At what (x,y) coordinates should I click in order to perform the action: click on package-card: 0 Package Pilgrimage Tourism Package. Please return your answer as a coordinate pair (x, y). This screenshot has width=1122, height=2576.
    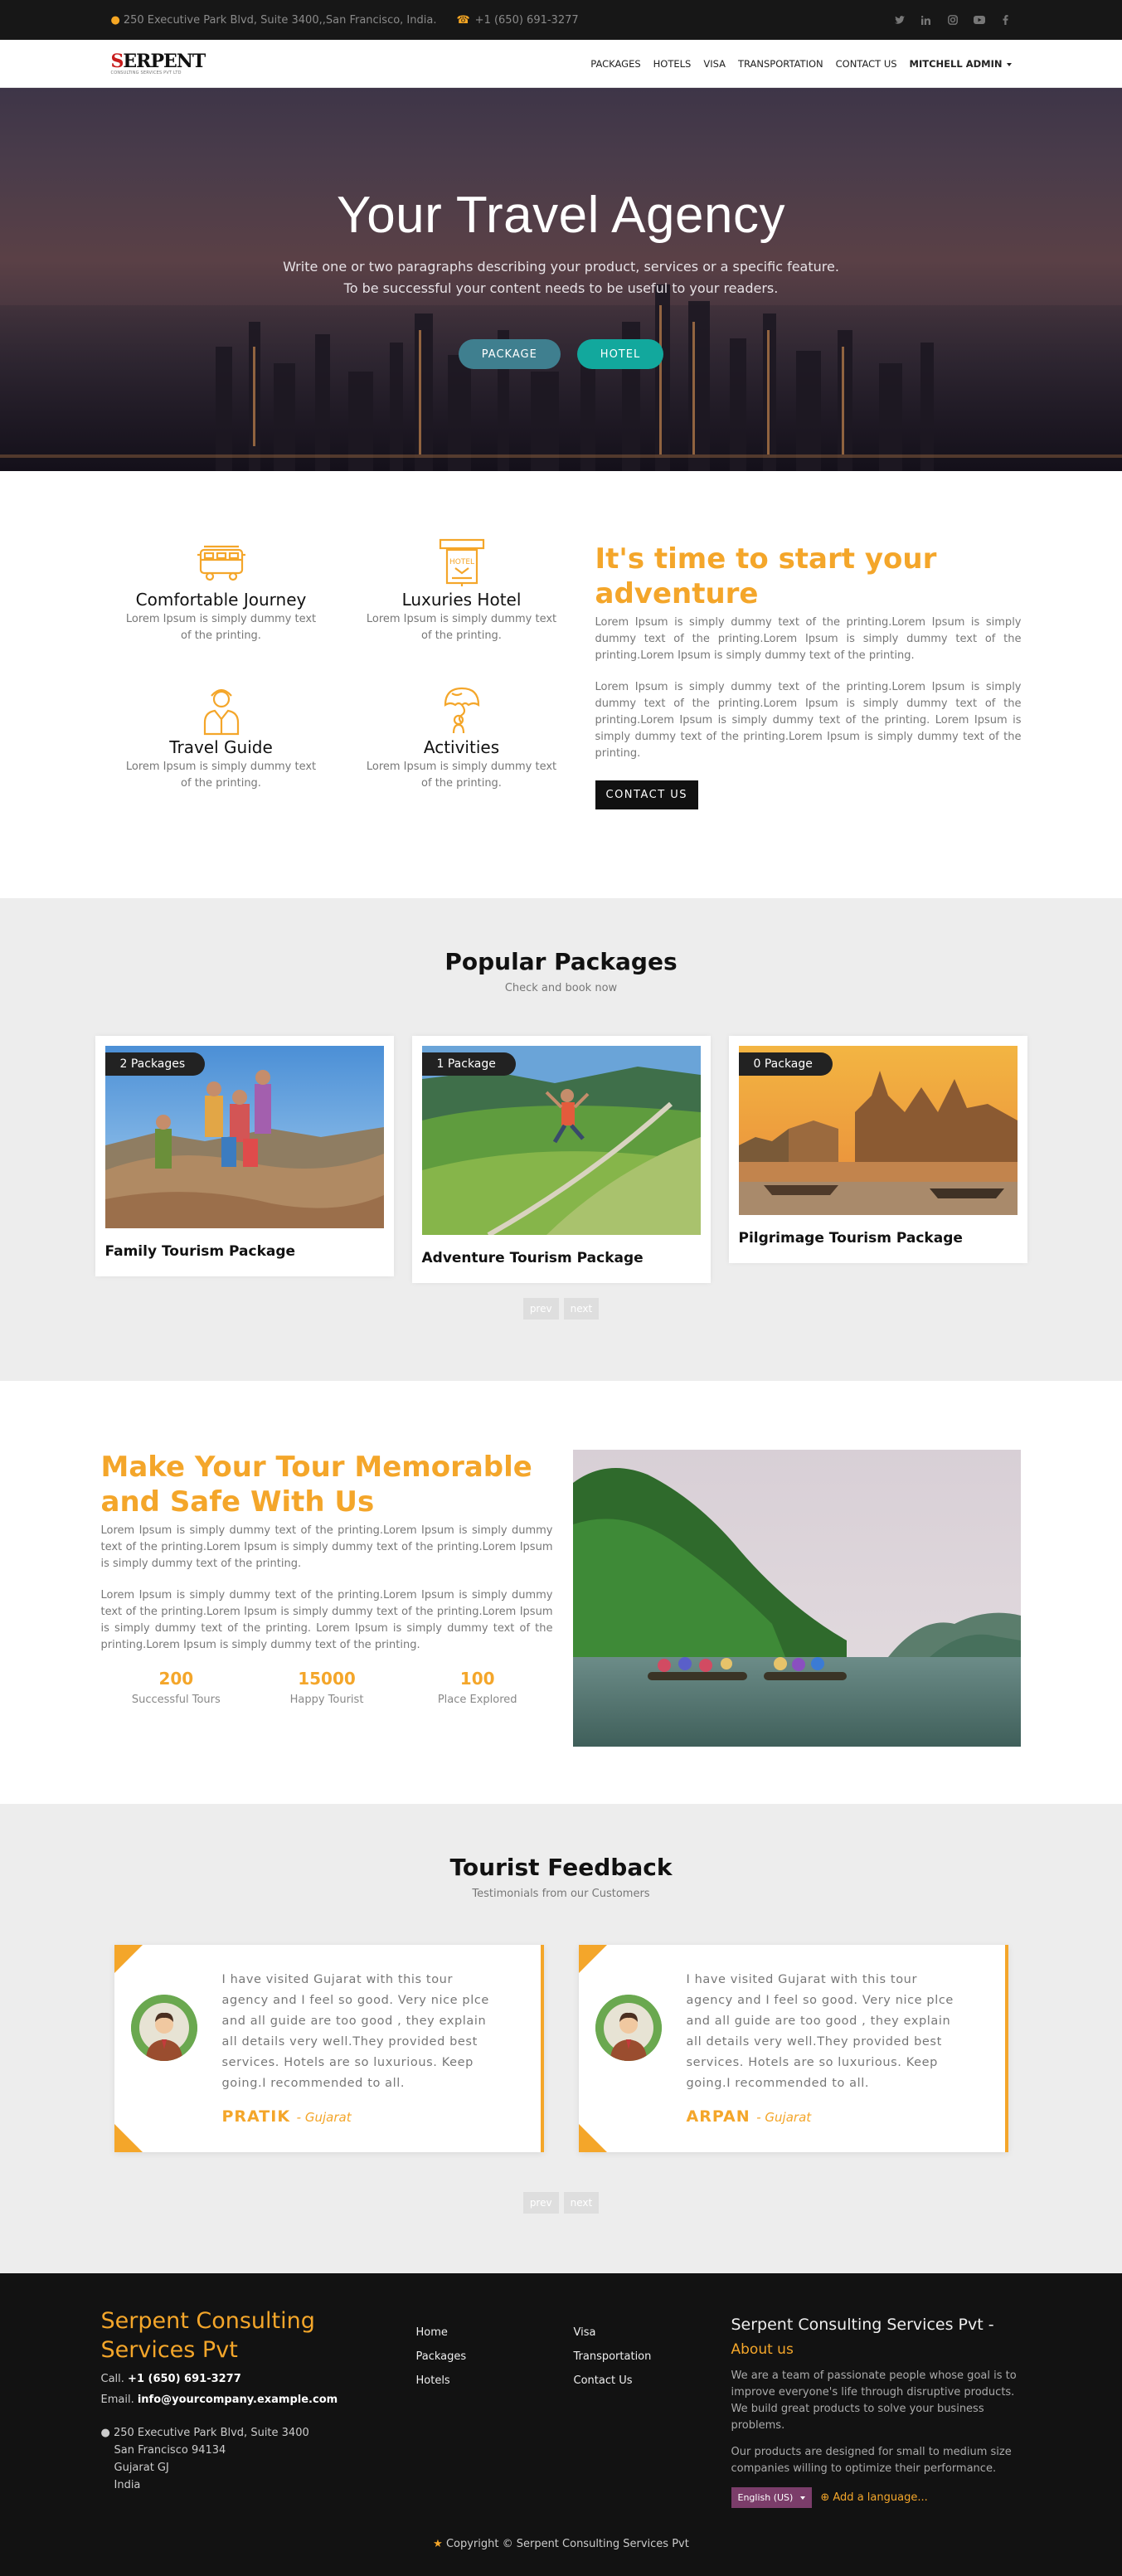
    Looking at the image, I should click on (877, 1149).